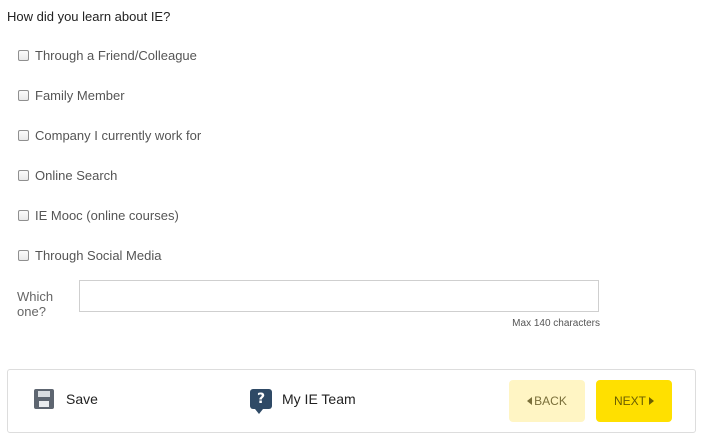 The width and height of the screenshot is (707, 435). I want to click on option-company: Company I currently work for, so click(109, 135).